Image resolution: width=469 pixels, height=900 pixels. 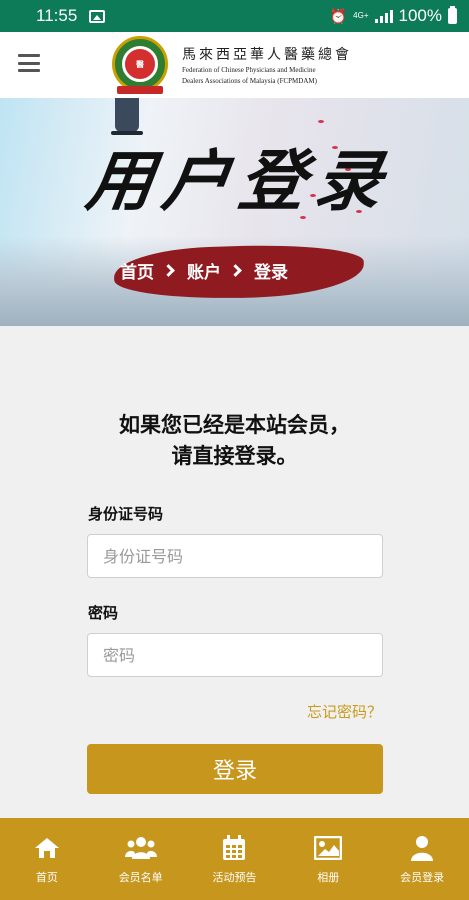 I want to click on petal, so click(x=321, y=121).